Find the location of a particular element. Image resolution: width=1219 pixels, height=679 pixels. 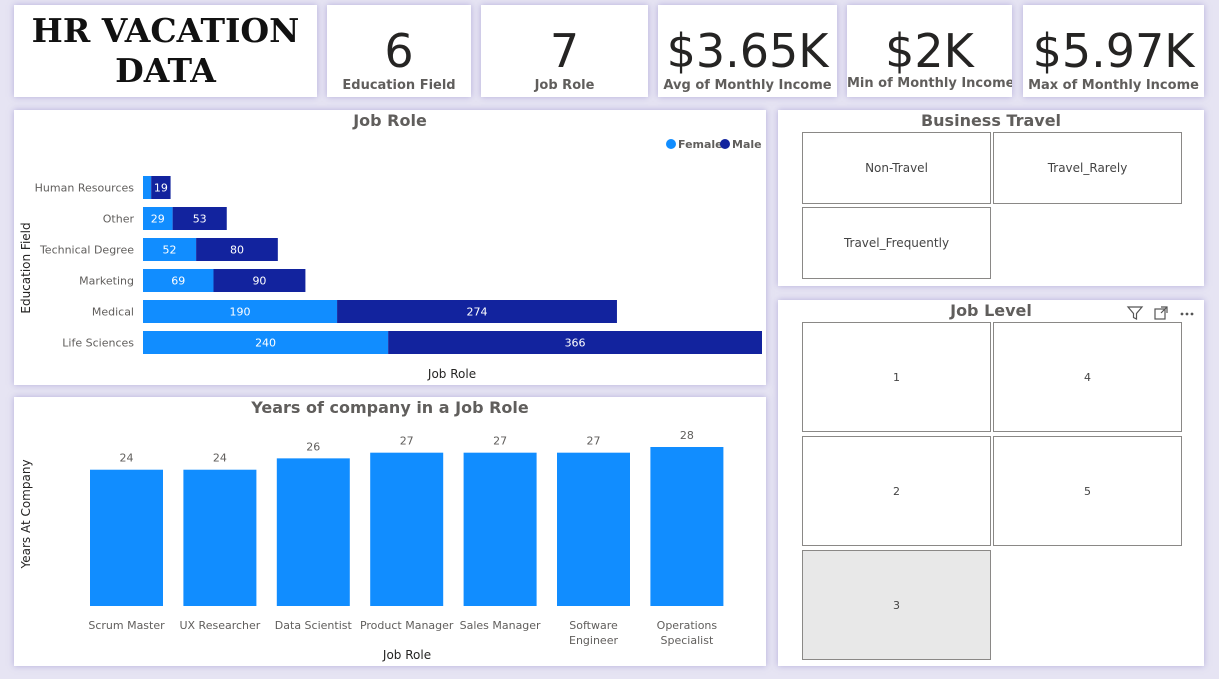

data-label-male-human-resources: 19 is located at coordinates (161, 188).